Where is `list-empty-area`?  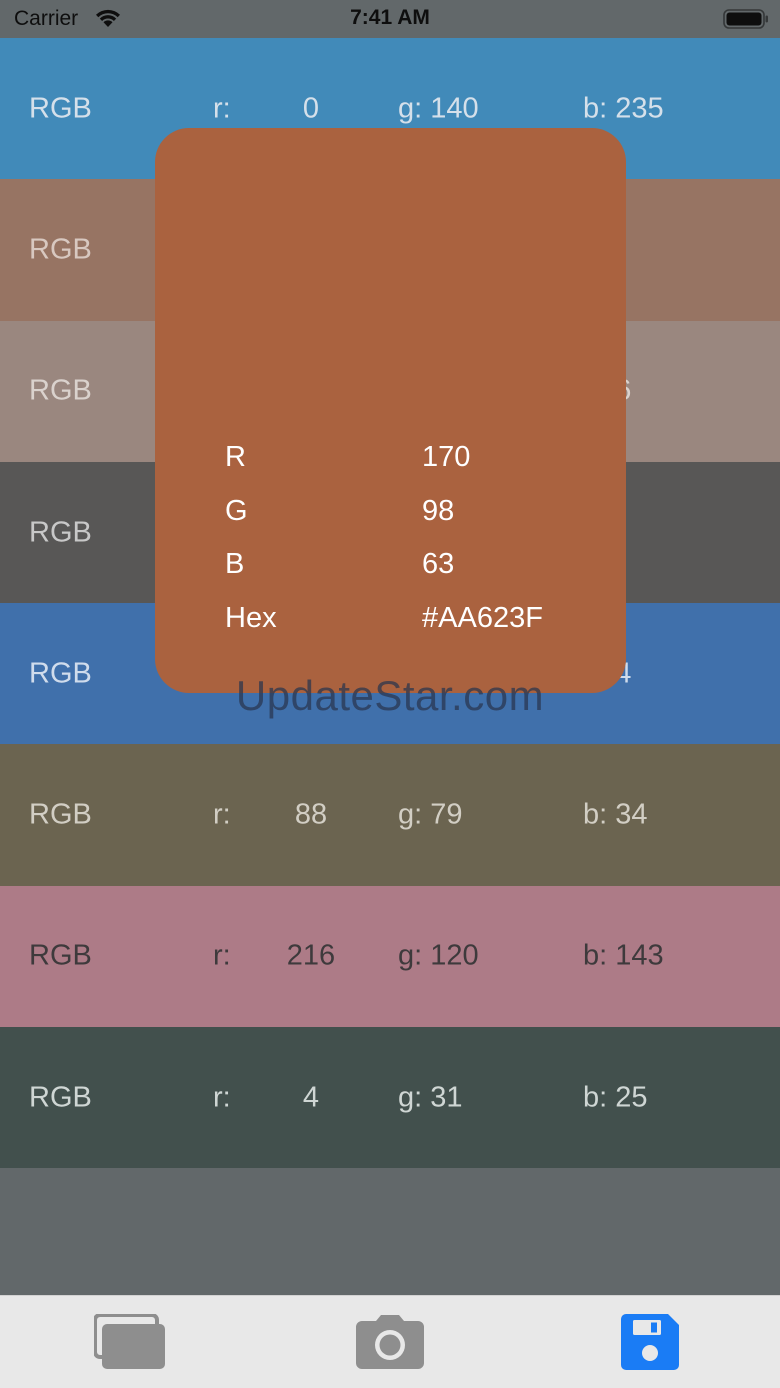 list-empty-area is located at coordinates (390, 1231).